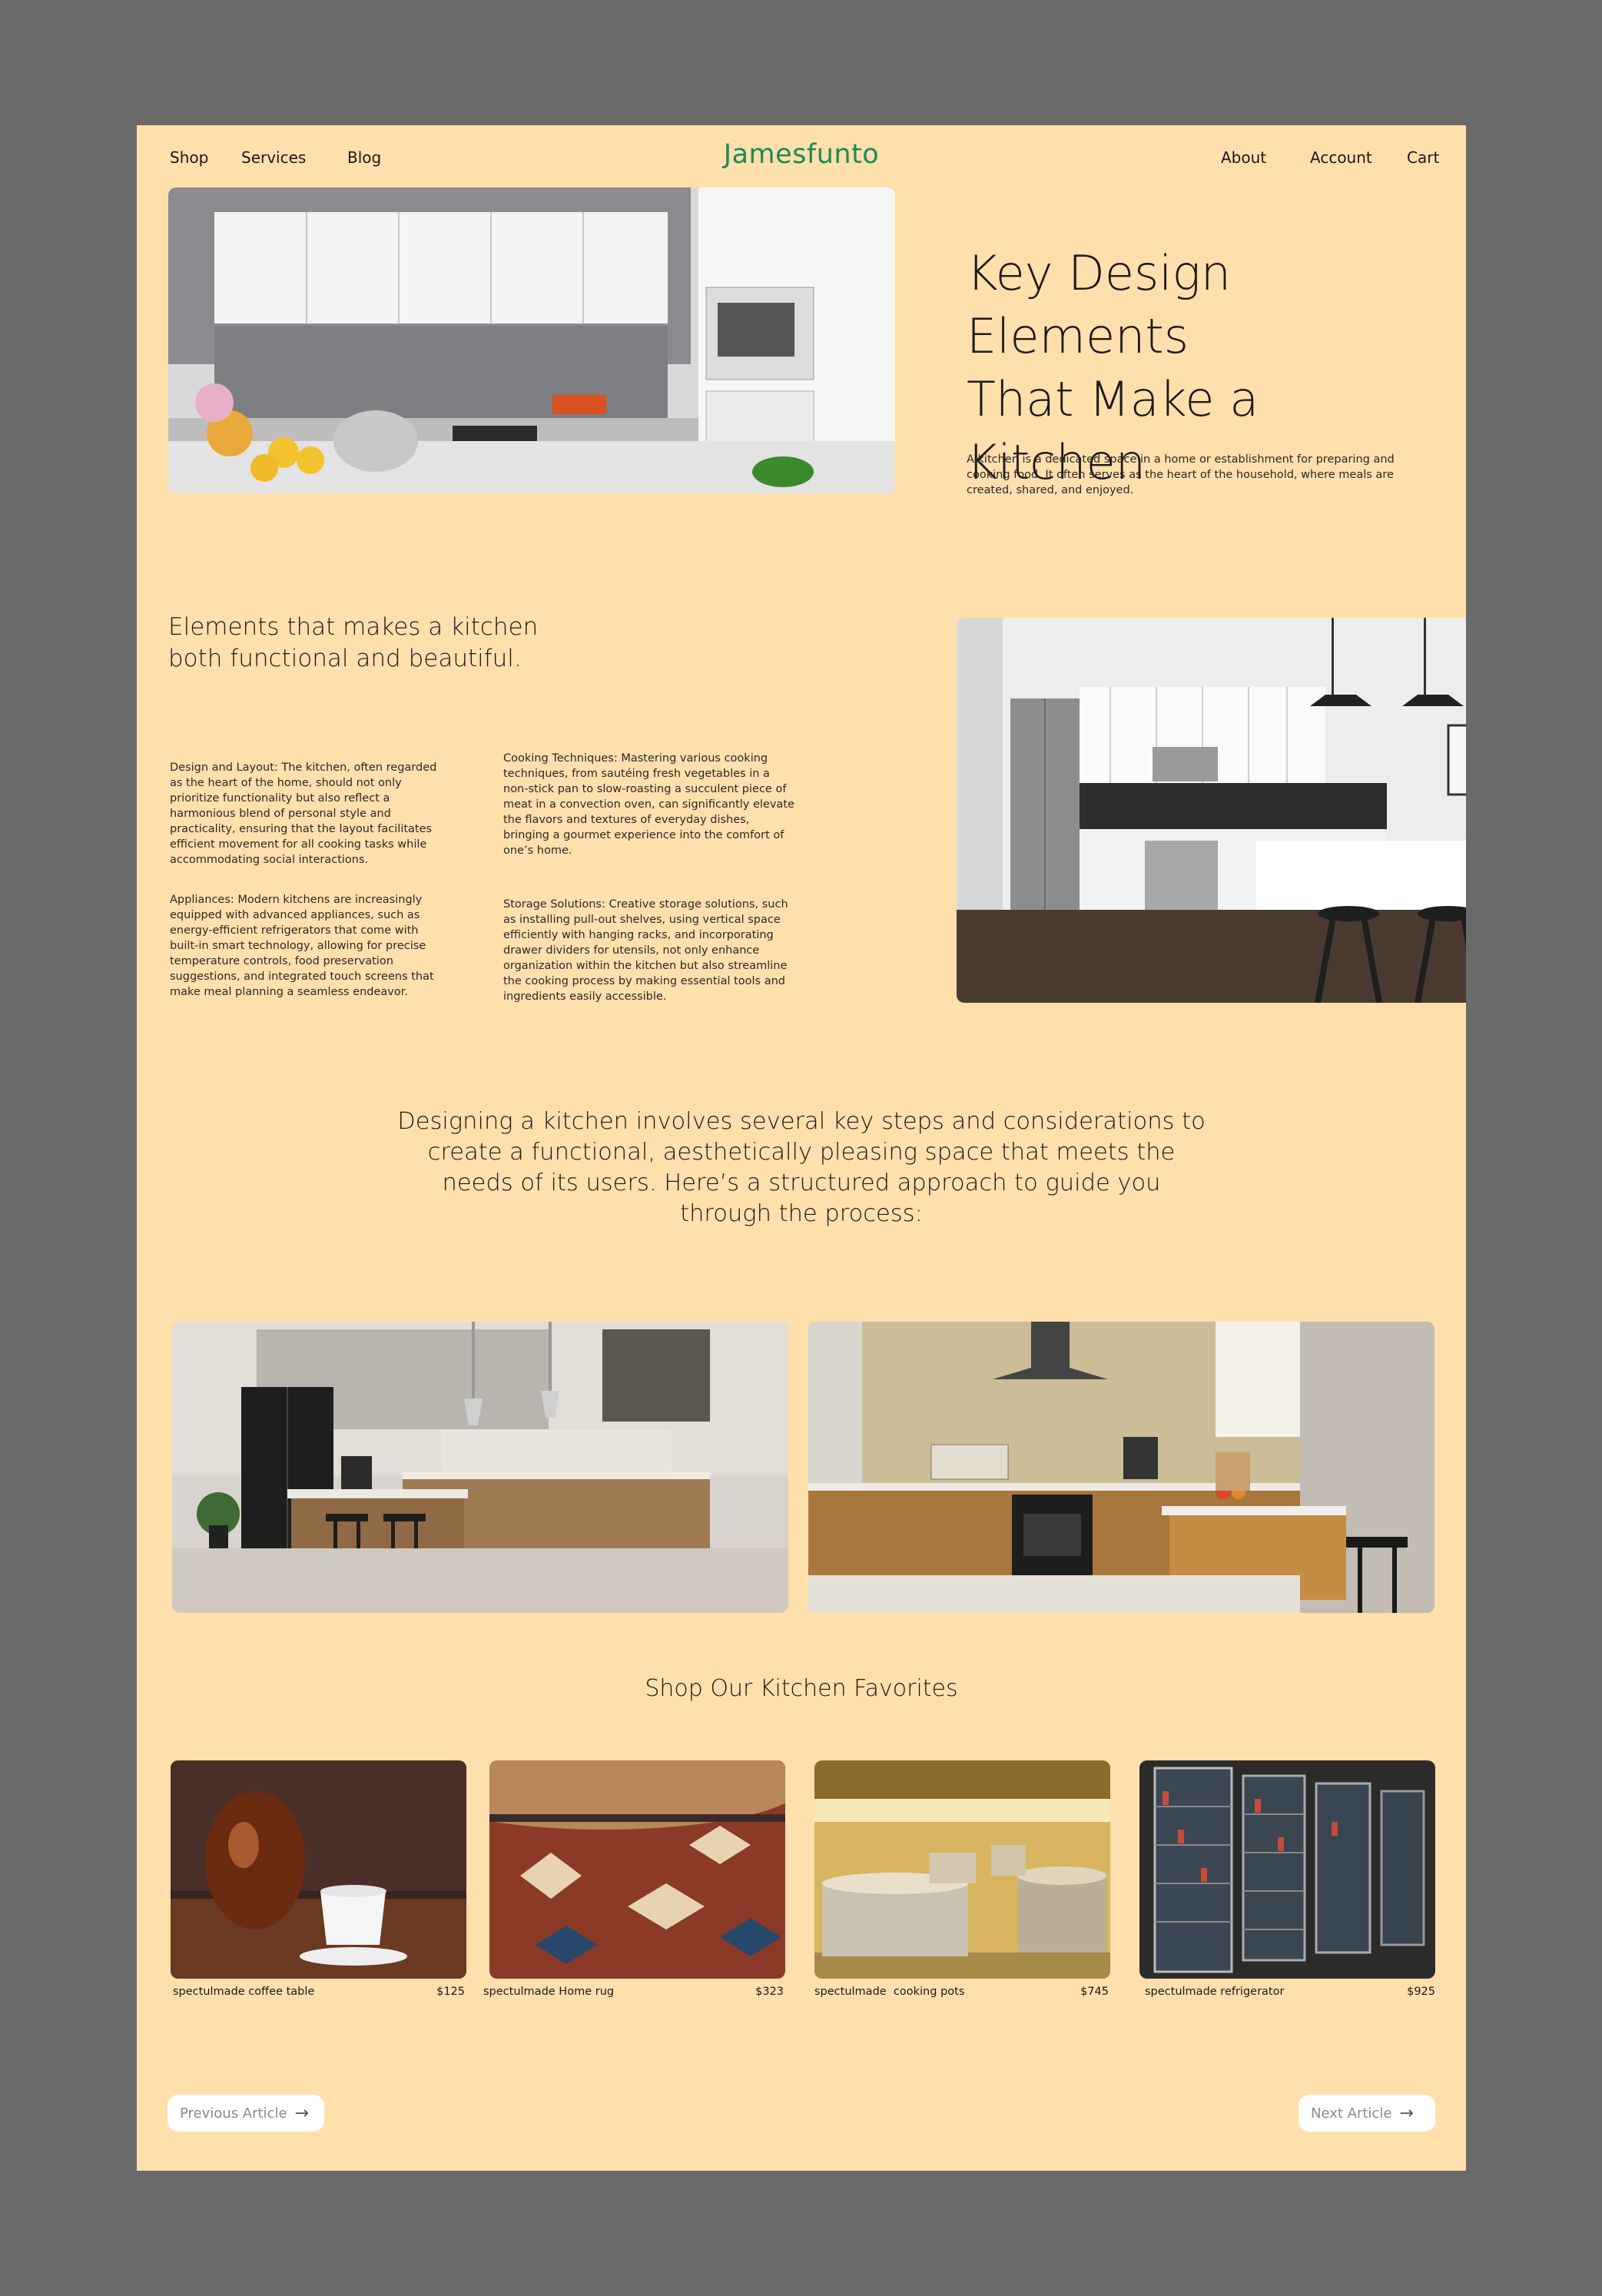 This screenshot has height=2296, width=1602. I want to click on brand-logo: Jamesfunto, so click(801, 155).